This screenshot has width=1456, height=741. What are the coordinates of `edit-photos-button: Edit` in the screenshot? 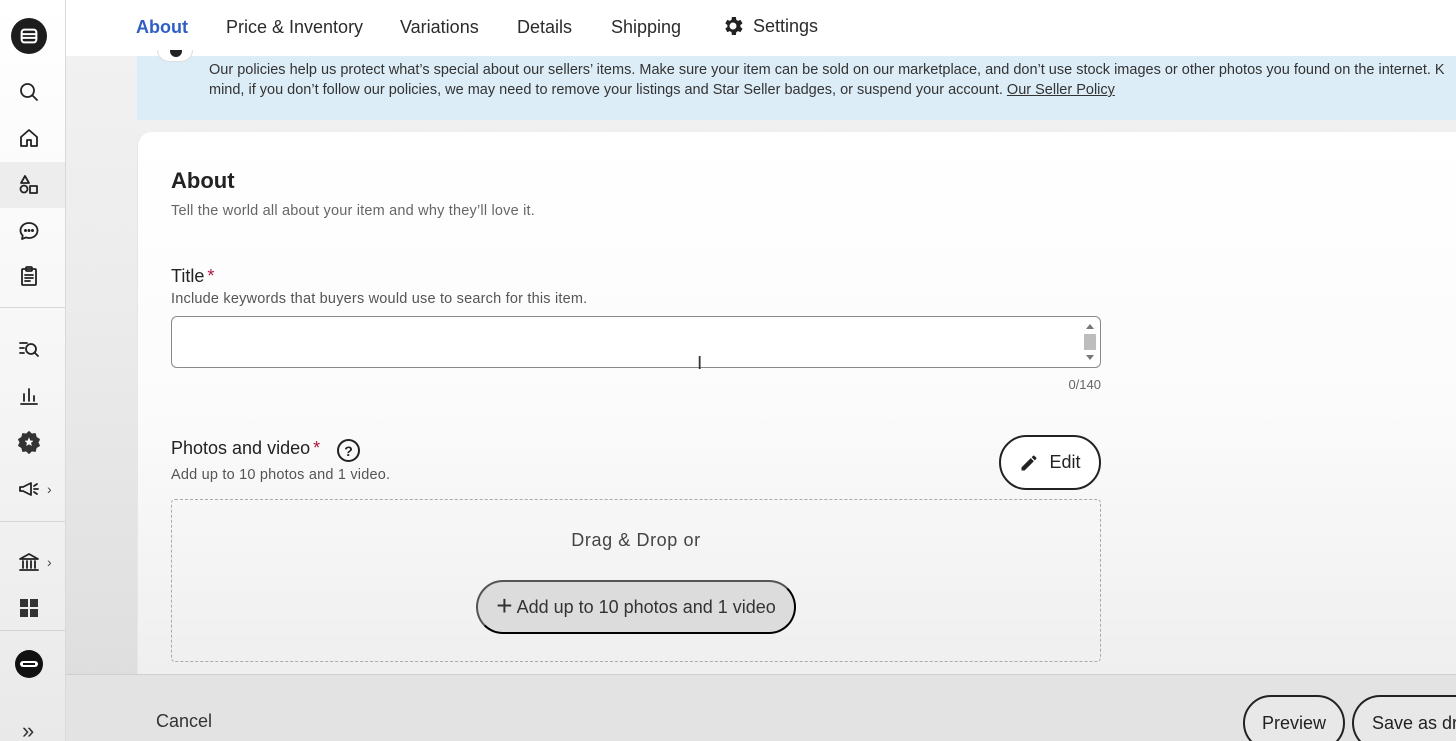 It's located at (1050, 462).